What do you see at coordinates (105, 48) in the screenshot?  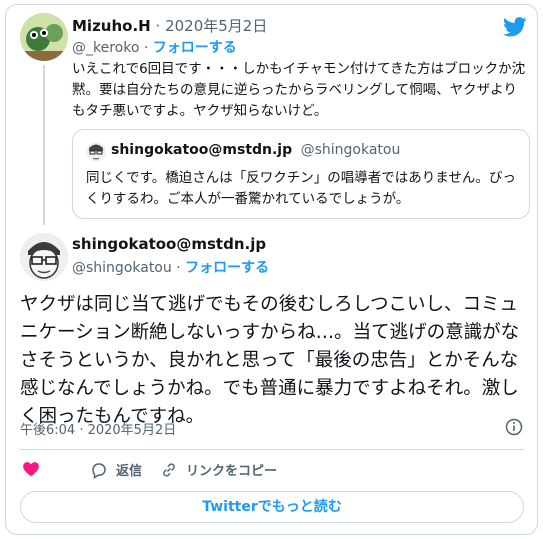 I see `author-handle: @_keroko` at bounding box center [105, 48].